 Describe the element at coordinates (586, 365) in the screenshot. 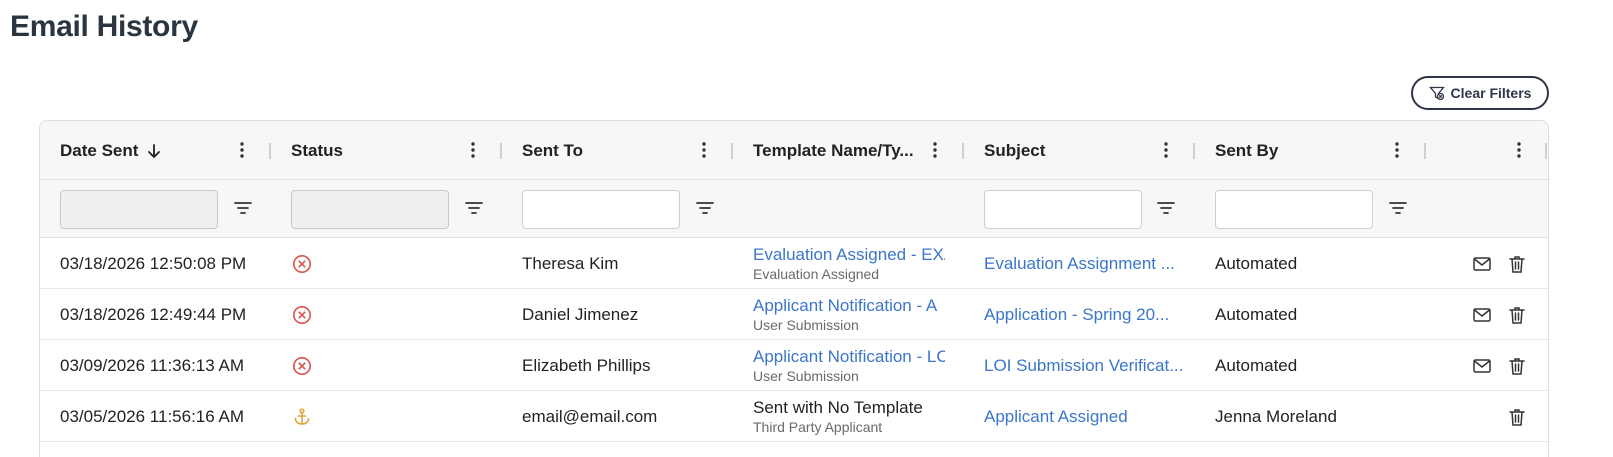

I see `sent-to-cell: Elizabeth Phillips` at that location.